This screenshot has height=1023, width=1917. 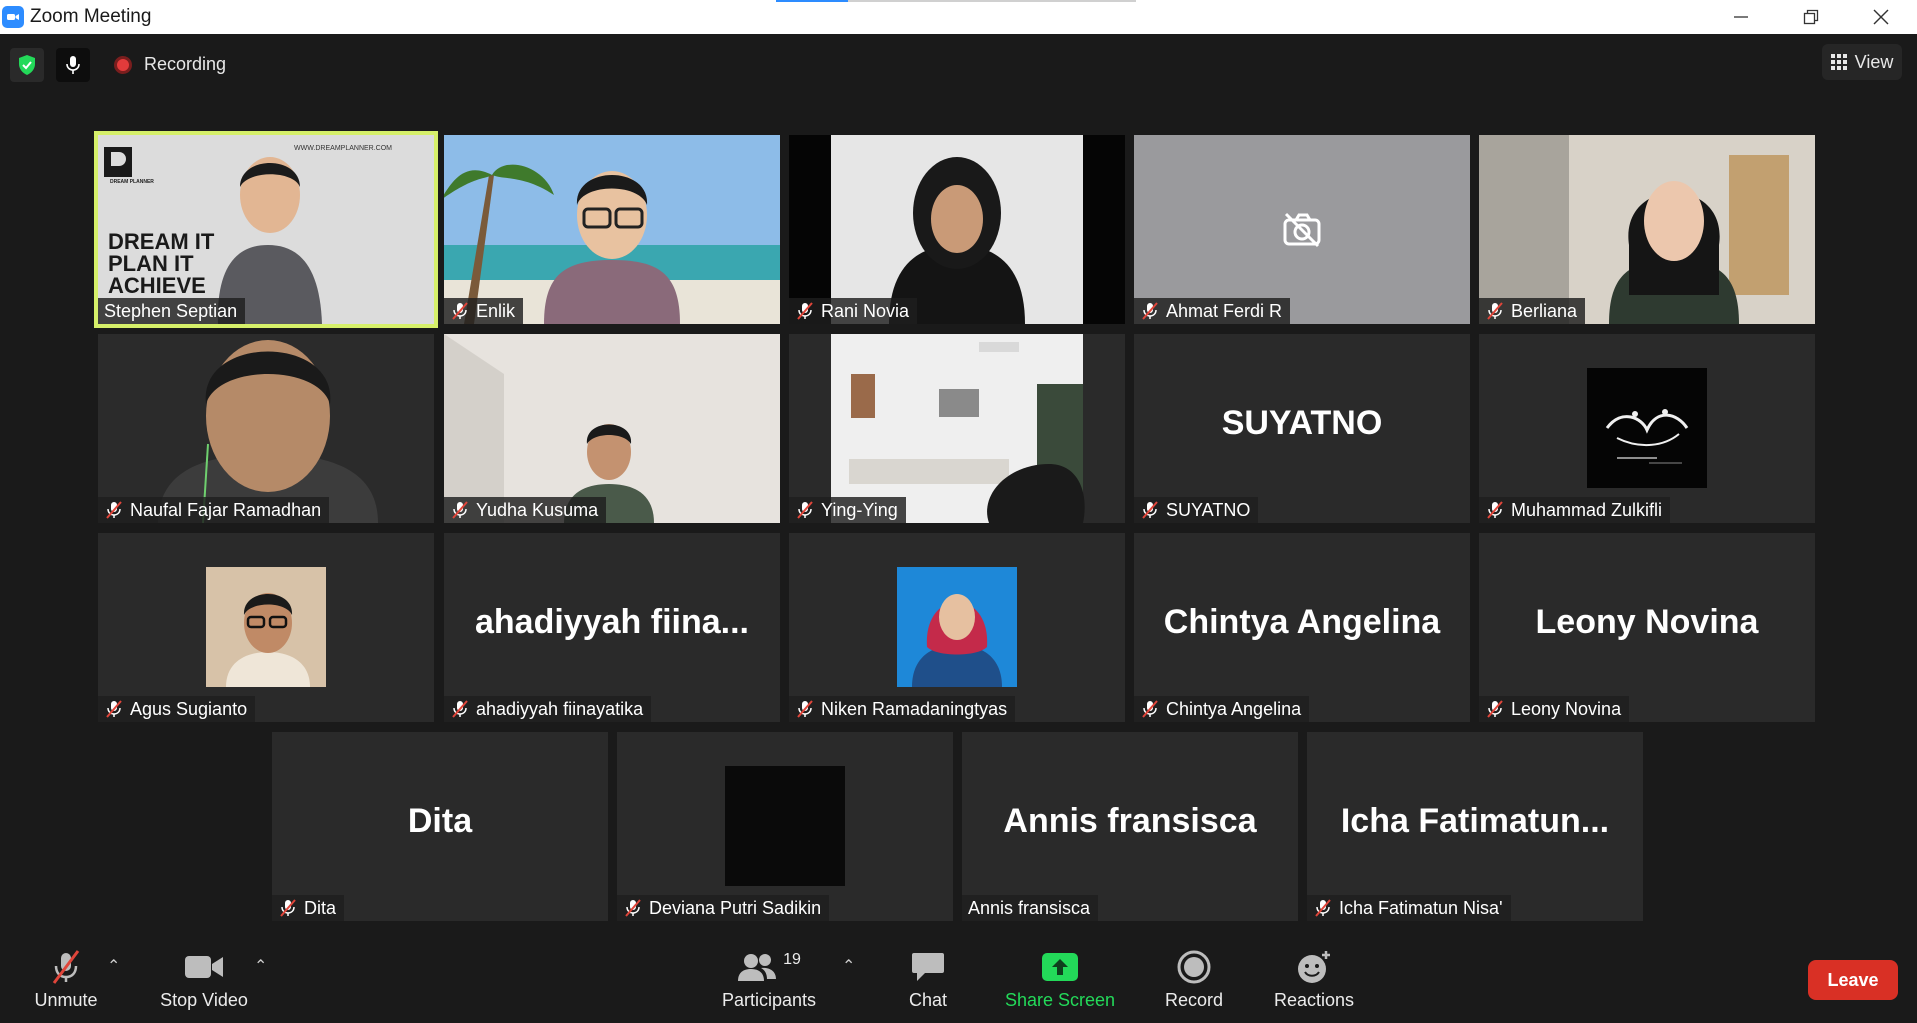 What do you see at coordinates (73, 65) in the screenshot?
I see `audio-level-icon` at bounding box center [73, 65].